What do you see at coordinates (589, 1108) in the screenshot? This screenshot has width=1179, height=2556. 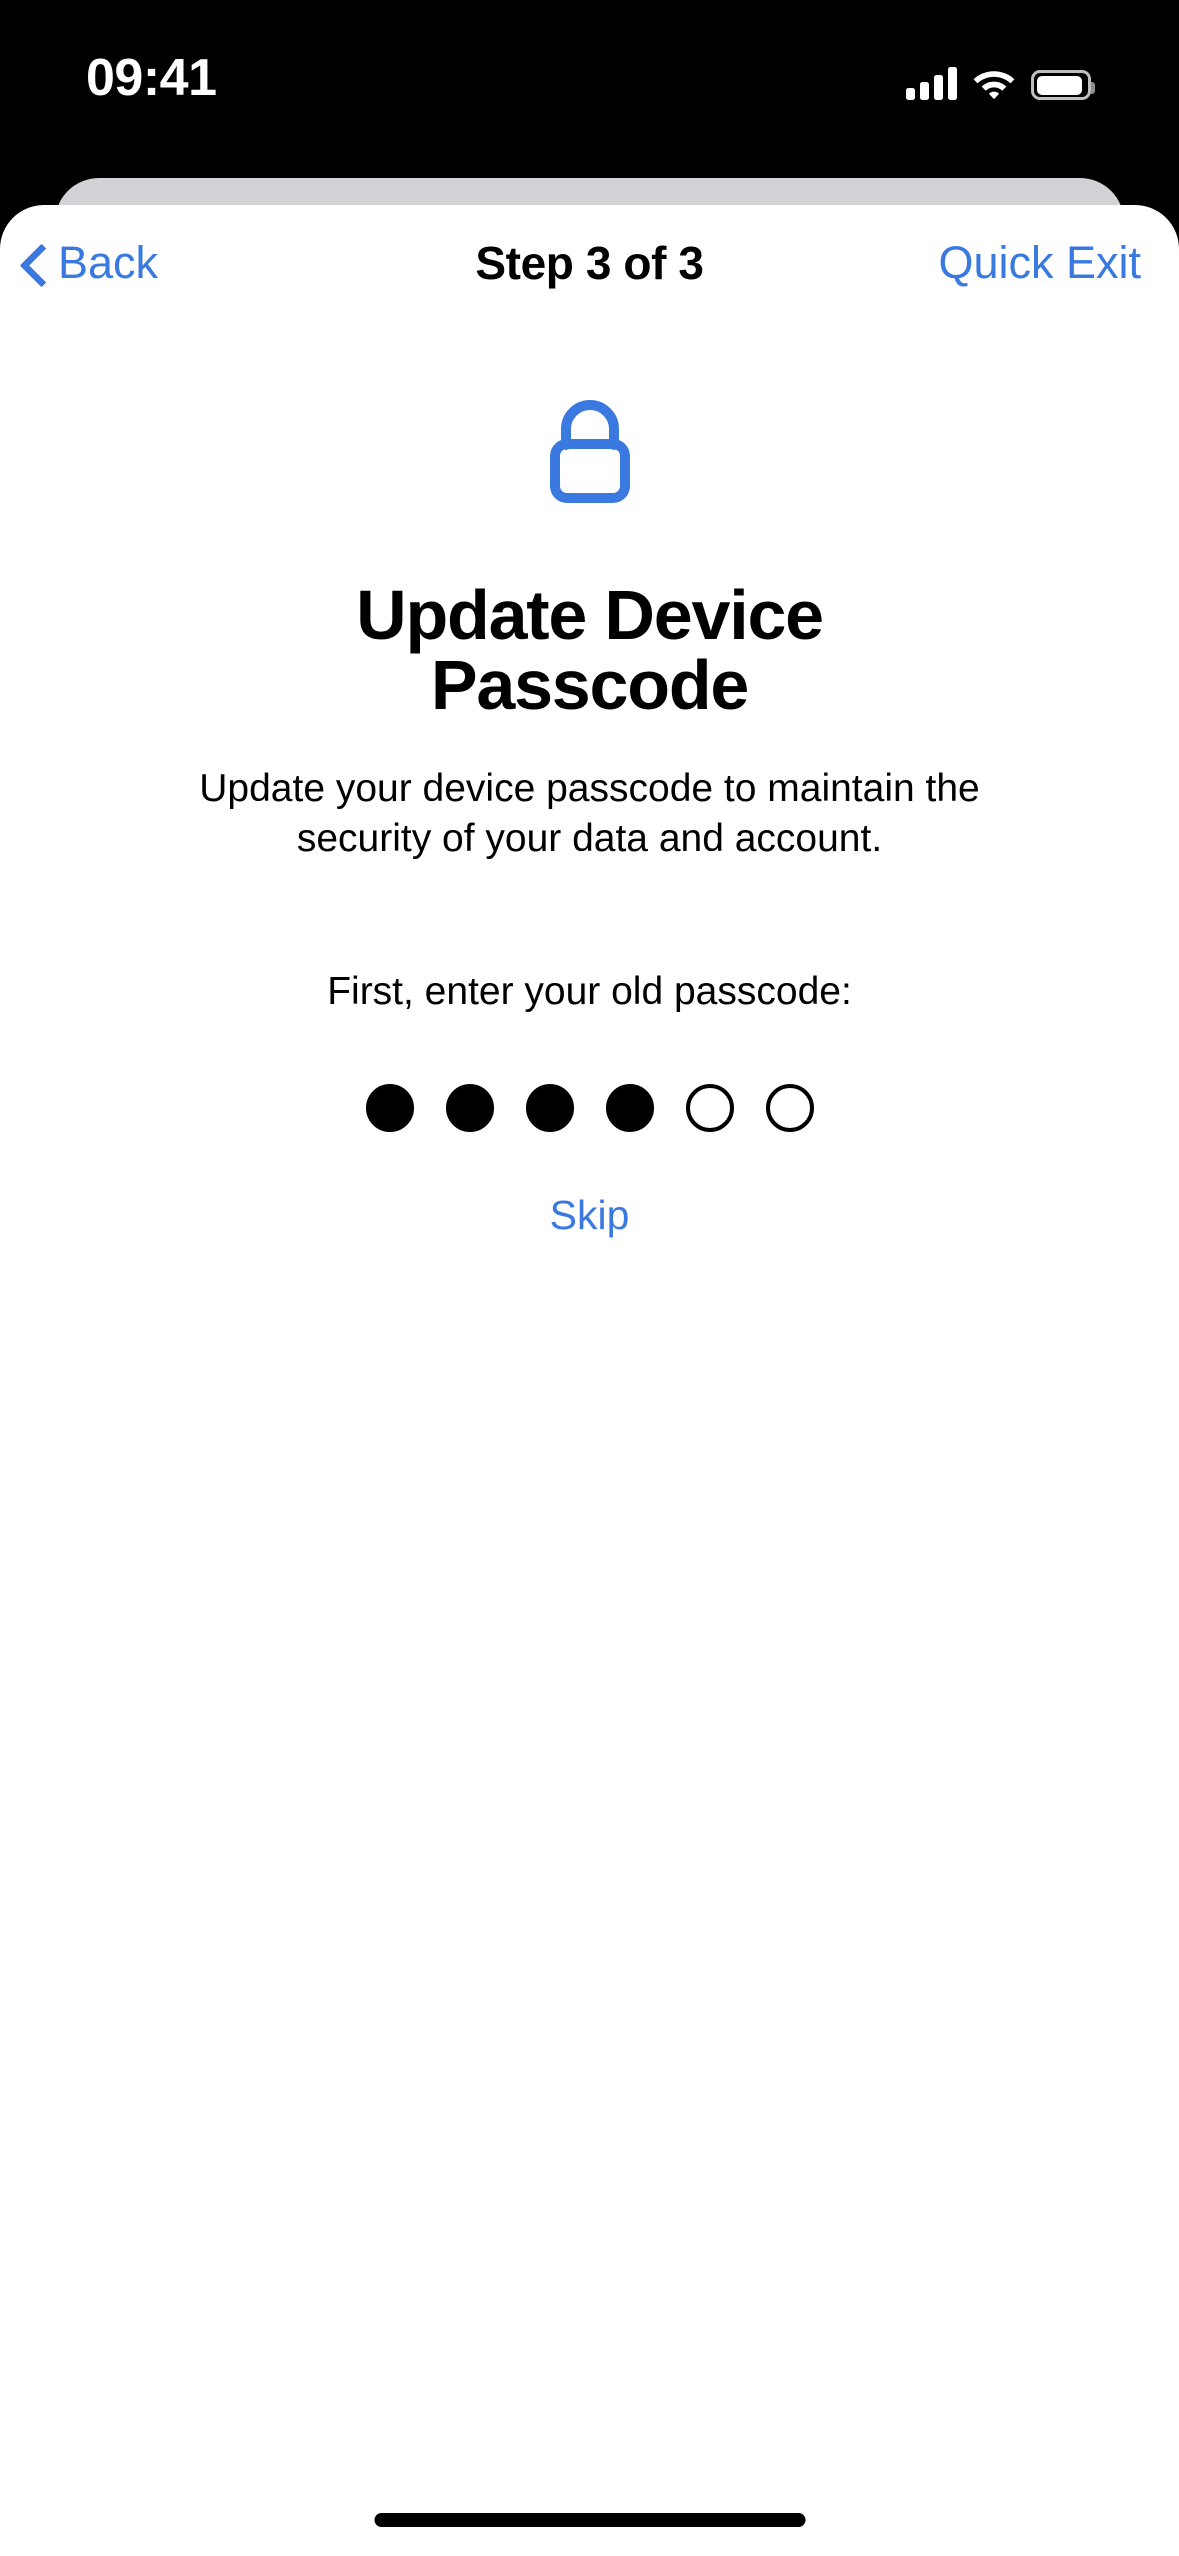 I see `passcode-input` at bounding box center [589, 1108].